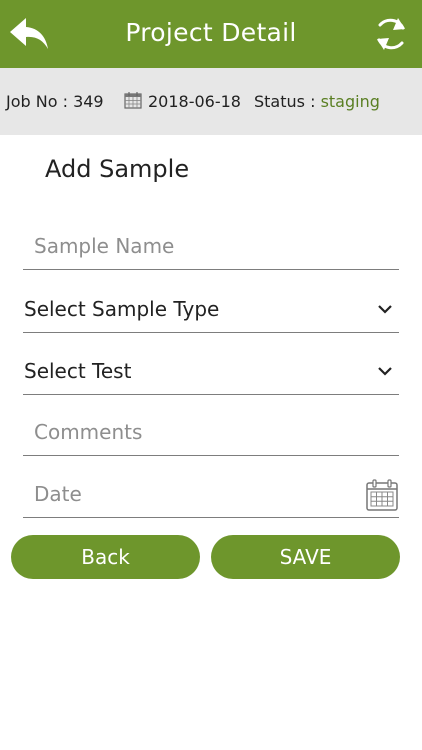  What do you see at coordinates (199, 246) in the screenshot?
I see `sample-name-input` at bounding box center [199, 246].